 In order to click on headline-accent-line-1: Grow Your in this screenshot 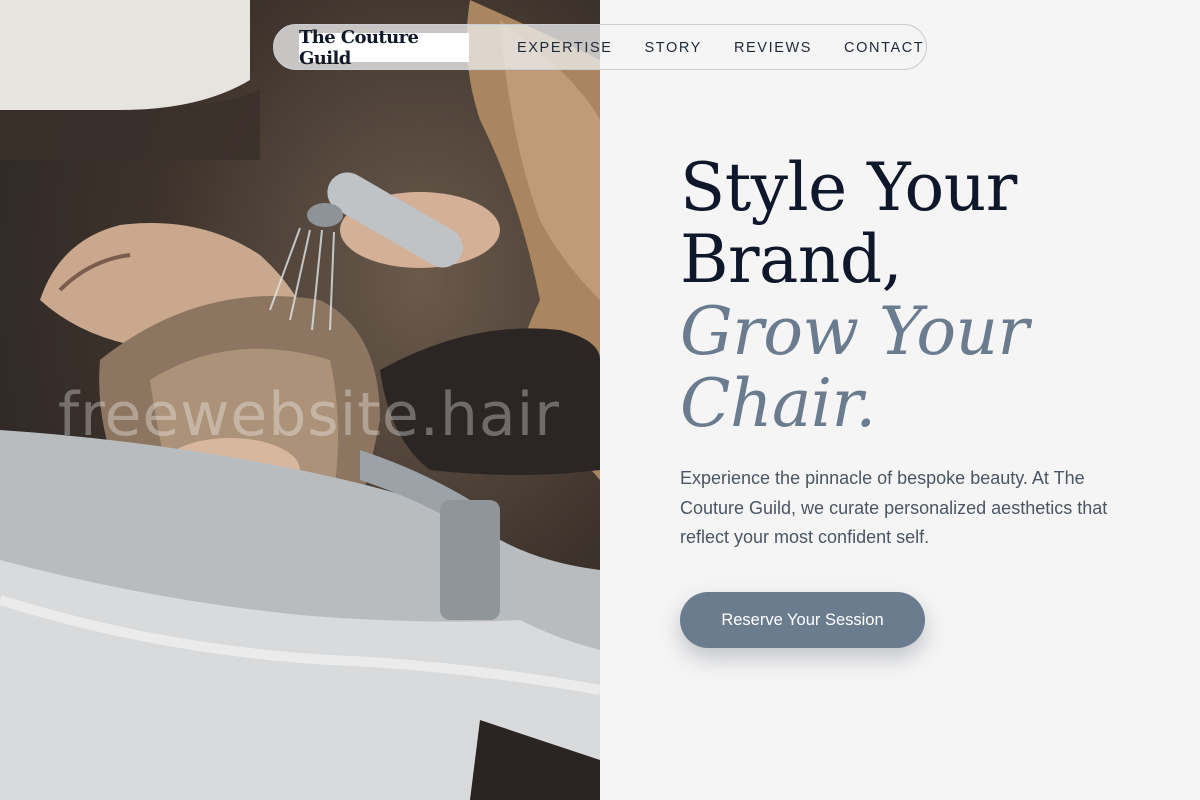, I will do `click(854, 331)`.